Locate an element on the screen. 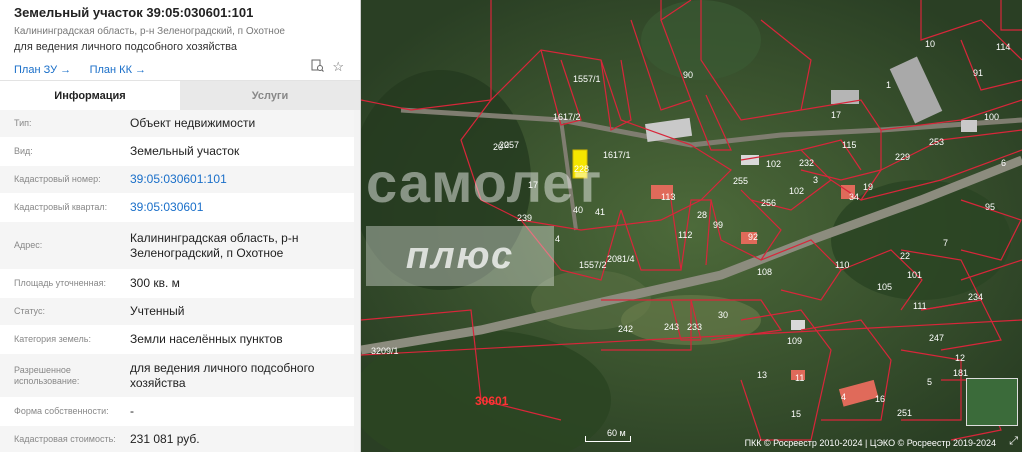  parcel-number-label: 108 is located at coordinates (764, 272).